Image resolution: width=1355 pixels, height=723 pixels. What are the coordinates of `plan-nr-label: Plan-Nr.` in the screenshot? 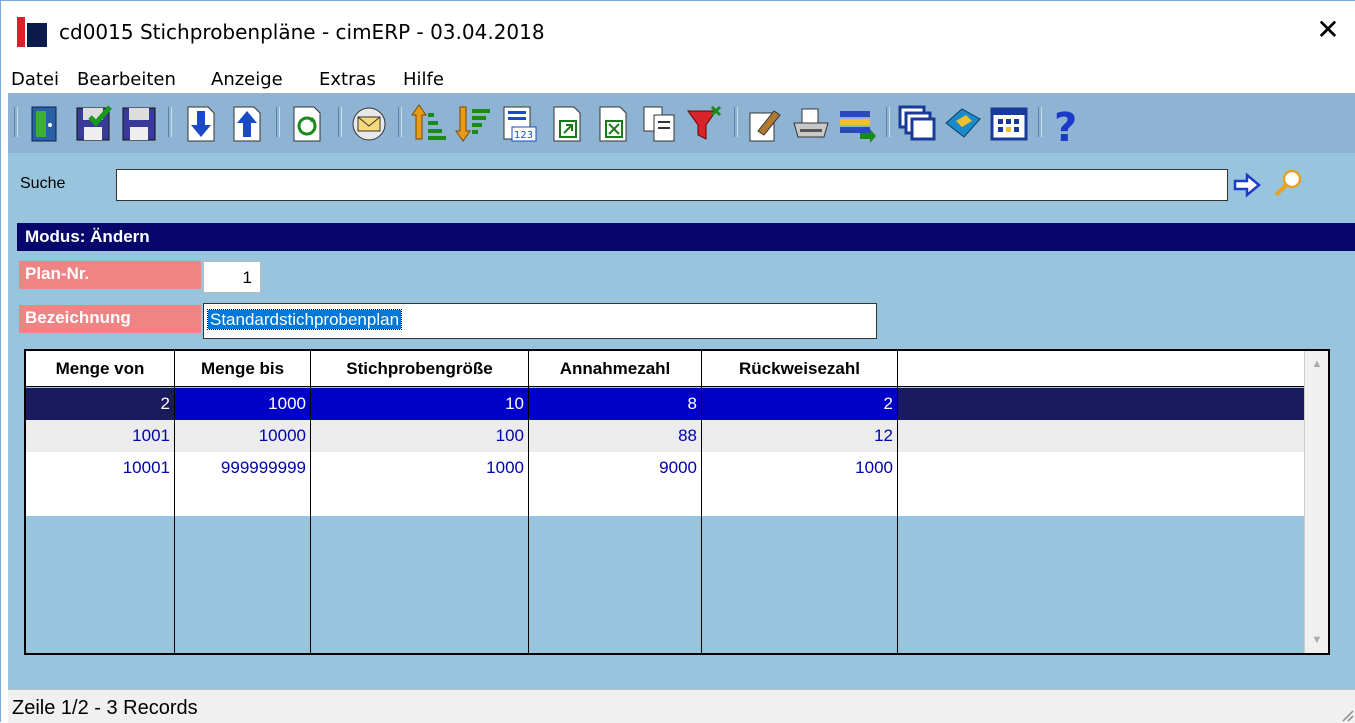 It's located at (110, 275).